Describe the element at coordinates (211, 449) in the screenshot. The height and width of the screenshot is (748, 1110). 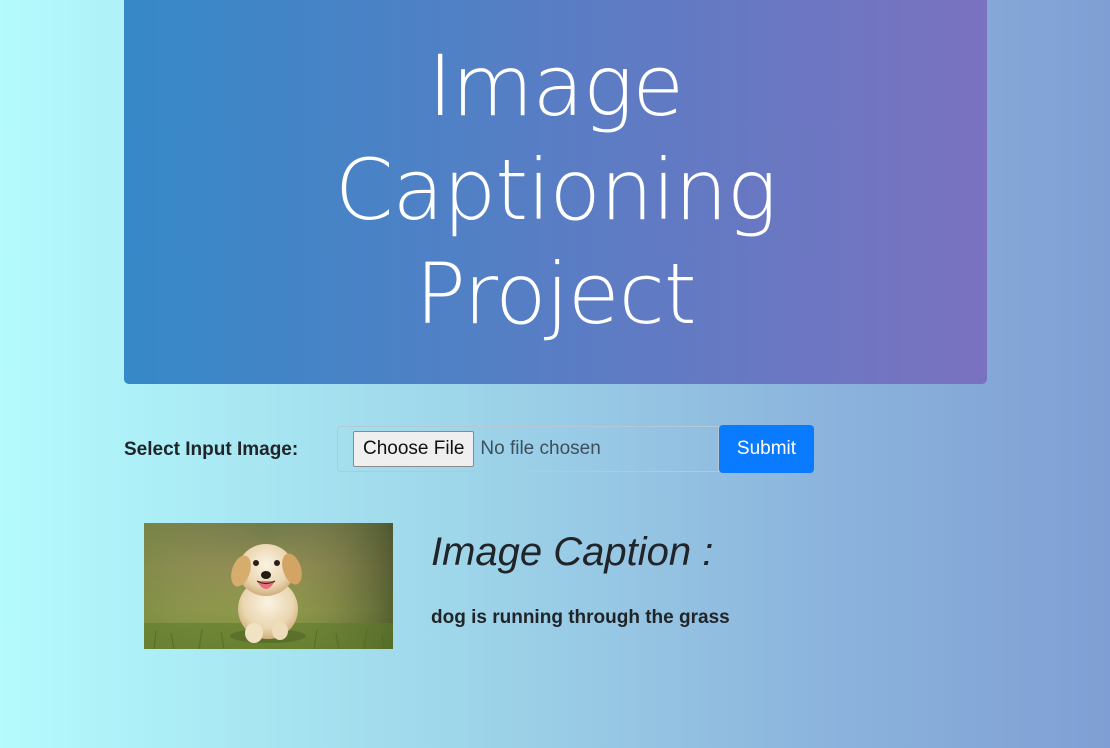
I see `select-image-label: Select Input Image:` at that location.